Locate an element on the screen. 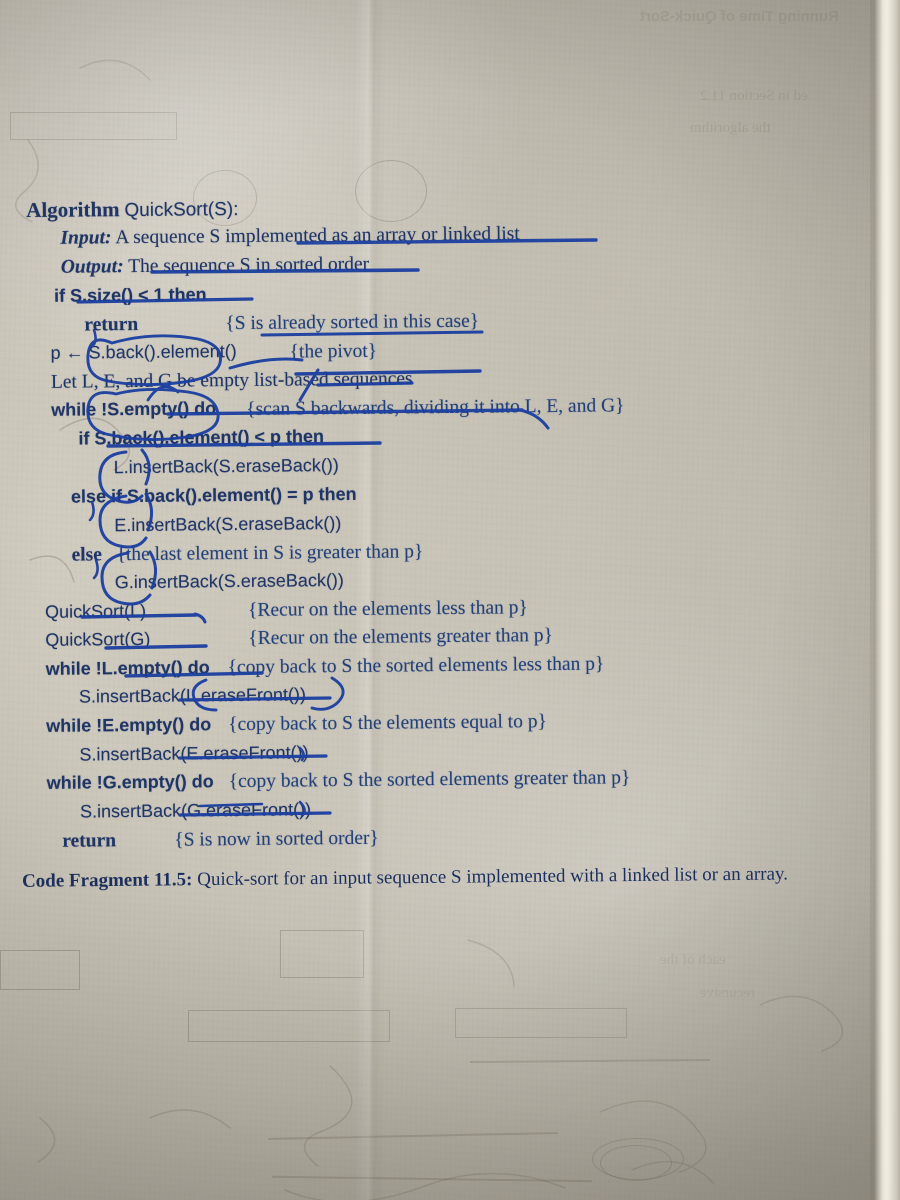 This screenshot has width=900, height=1200. page-edge-strip is located at coordinates (887, 600).